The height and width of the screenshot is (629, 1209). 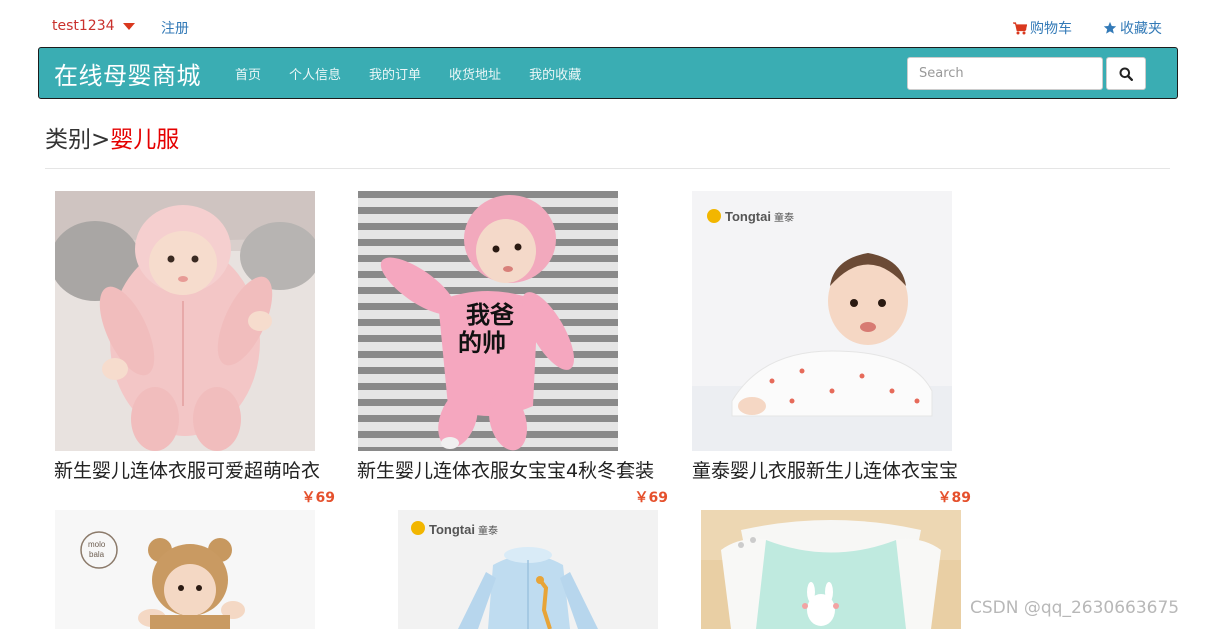 What do you see at coordinates (490, 315) in the screenshot?
I see `shirt-print-line1: 我爸` at bounding box center [490, 315].